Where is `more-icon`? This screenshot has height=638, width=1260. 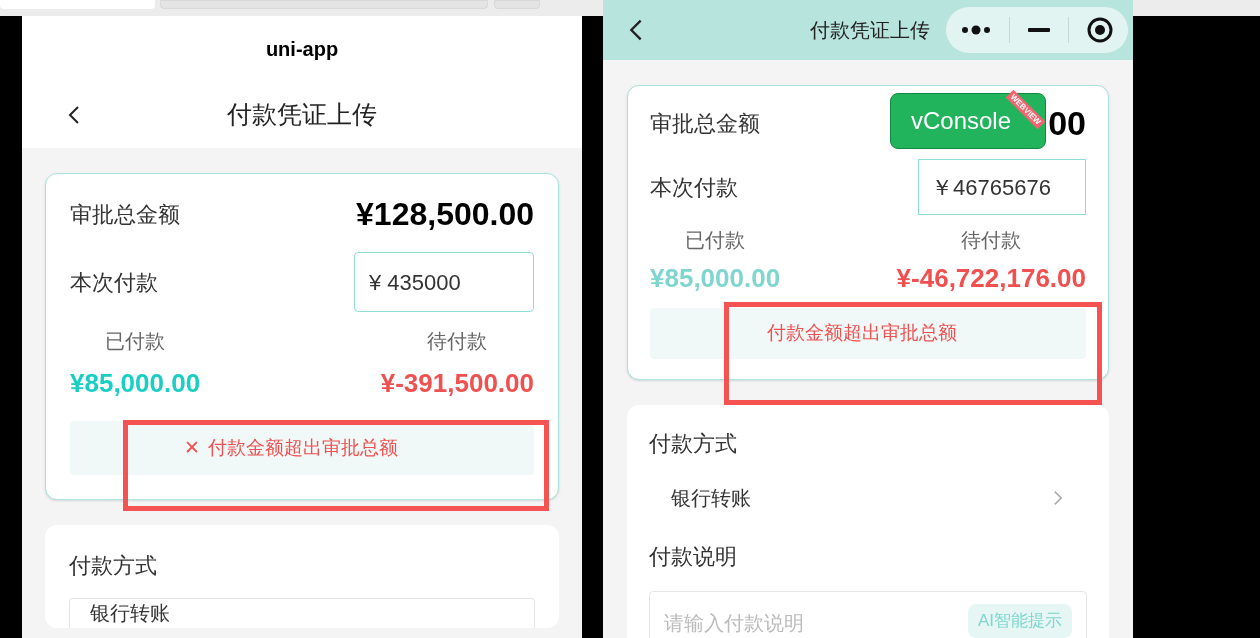
more-icon is located at coordinates (976, 30).